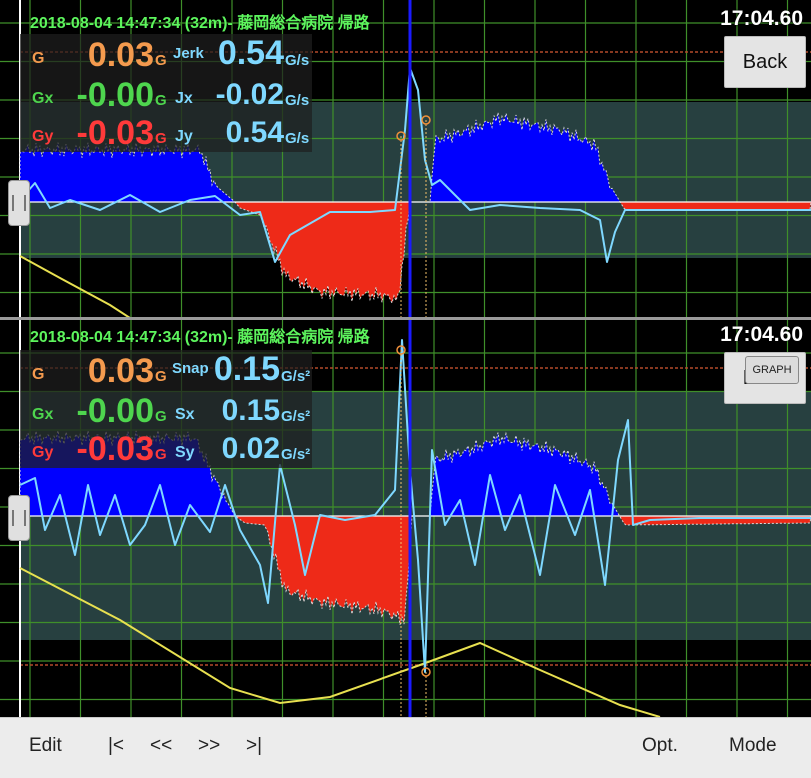  I want to click on jy-unit: G/s, so click(297, 138).